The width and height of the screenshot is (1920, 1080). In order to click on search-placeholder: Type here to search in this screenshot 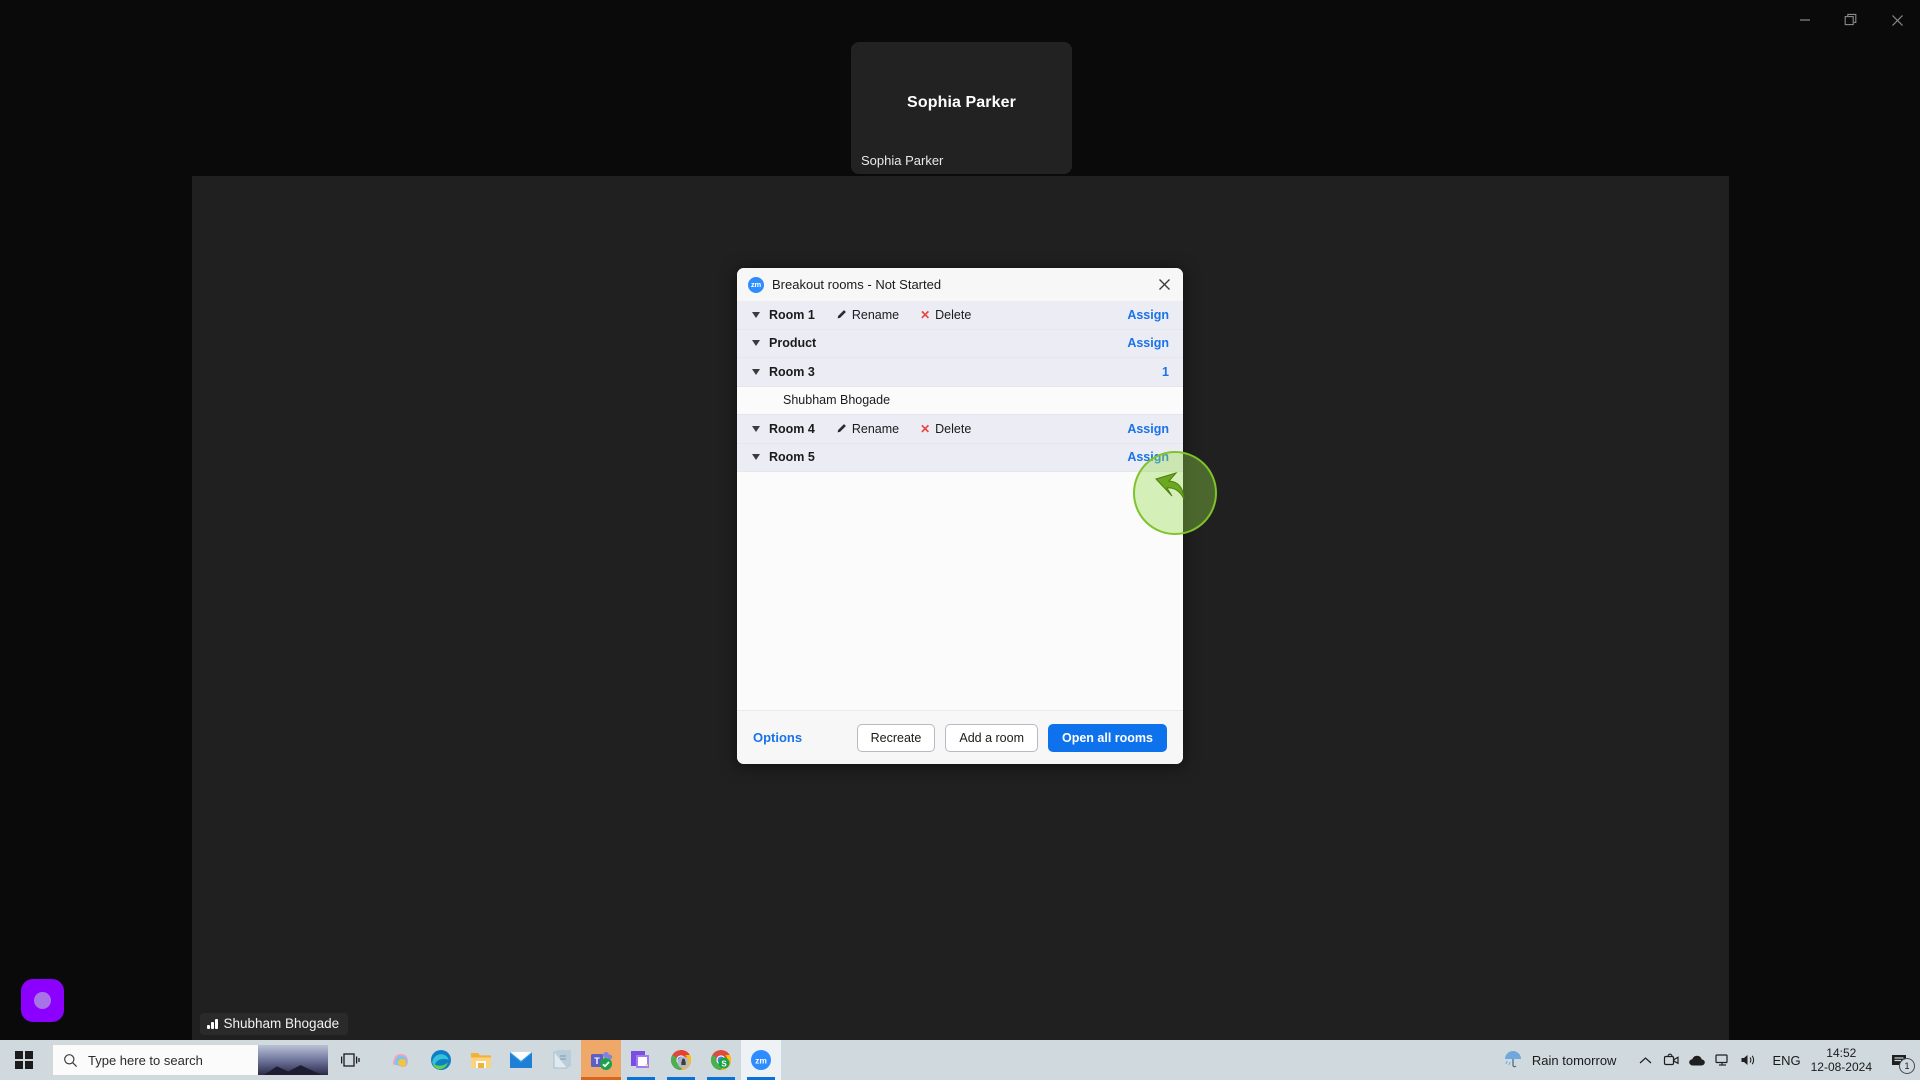, I will do `click(145, 1060)`.